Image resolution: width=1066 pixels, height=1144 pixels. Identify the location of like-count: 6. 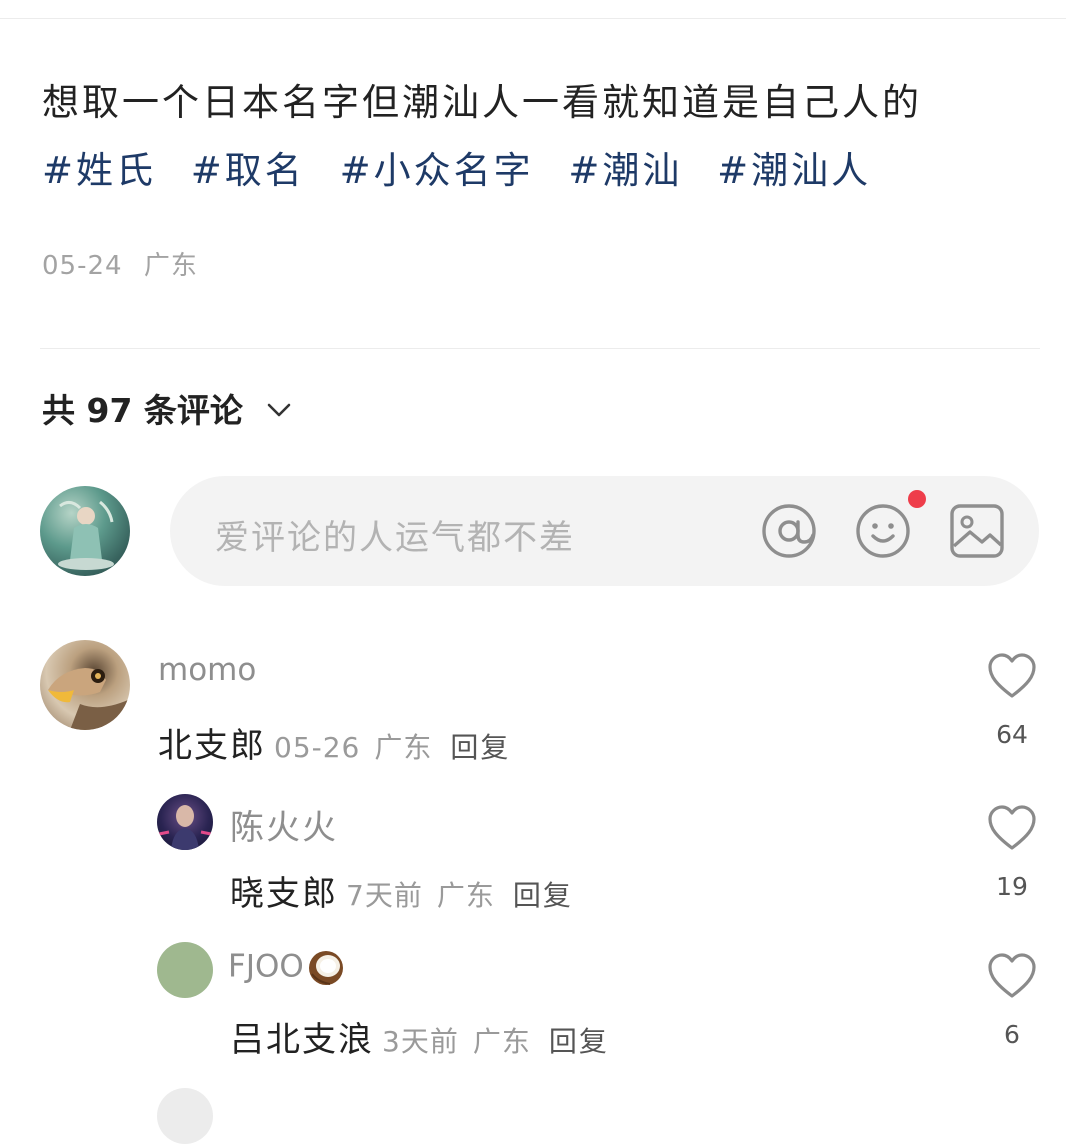
(1012, 1034).